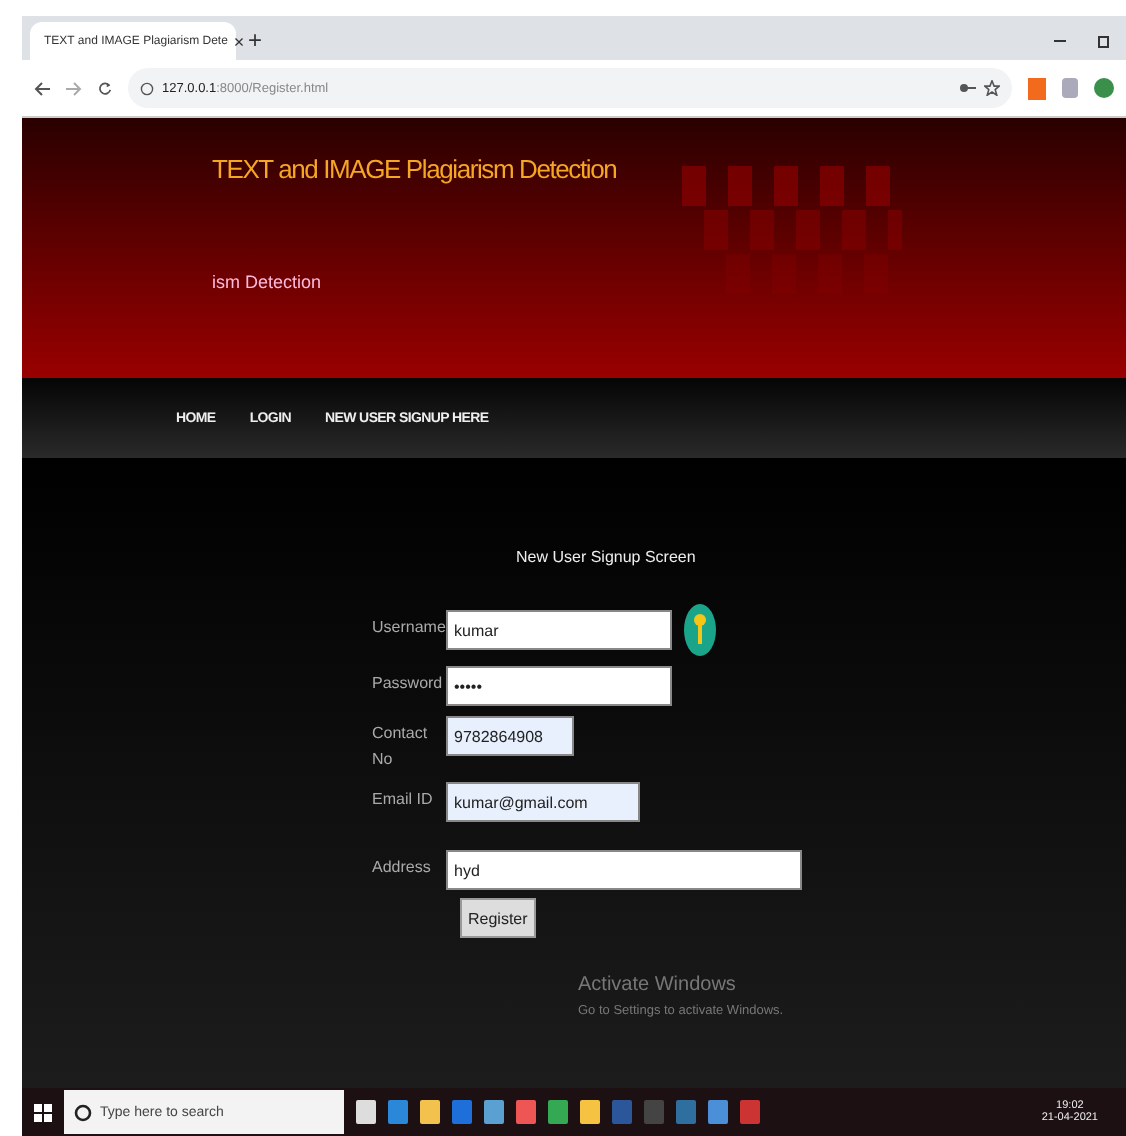  Describe the element at coordinates (606, 557) in the screenshot. I see `form-title: New User Signup Screen` at that location.